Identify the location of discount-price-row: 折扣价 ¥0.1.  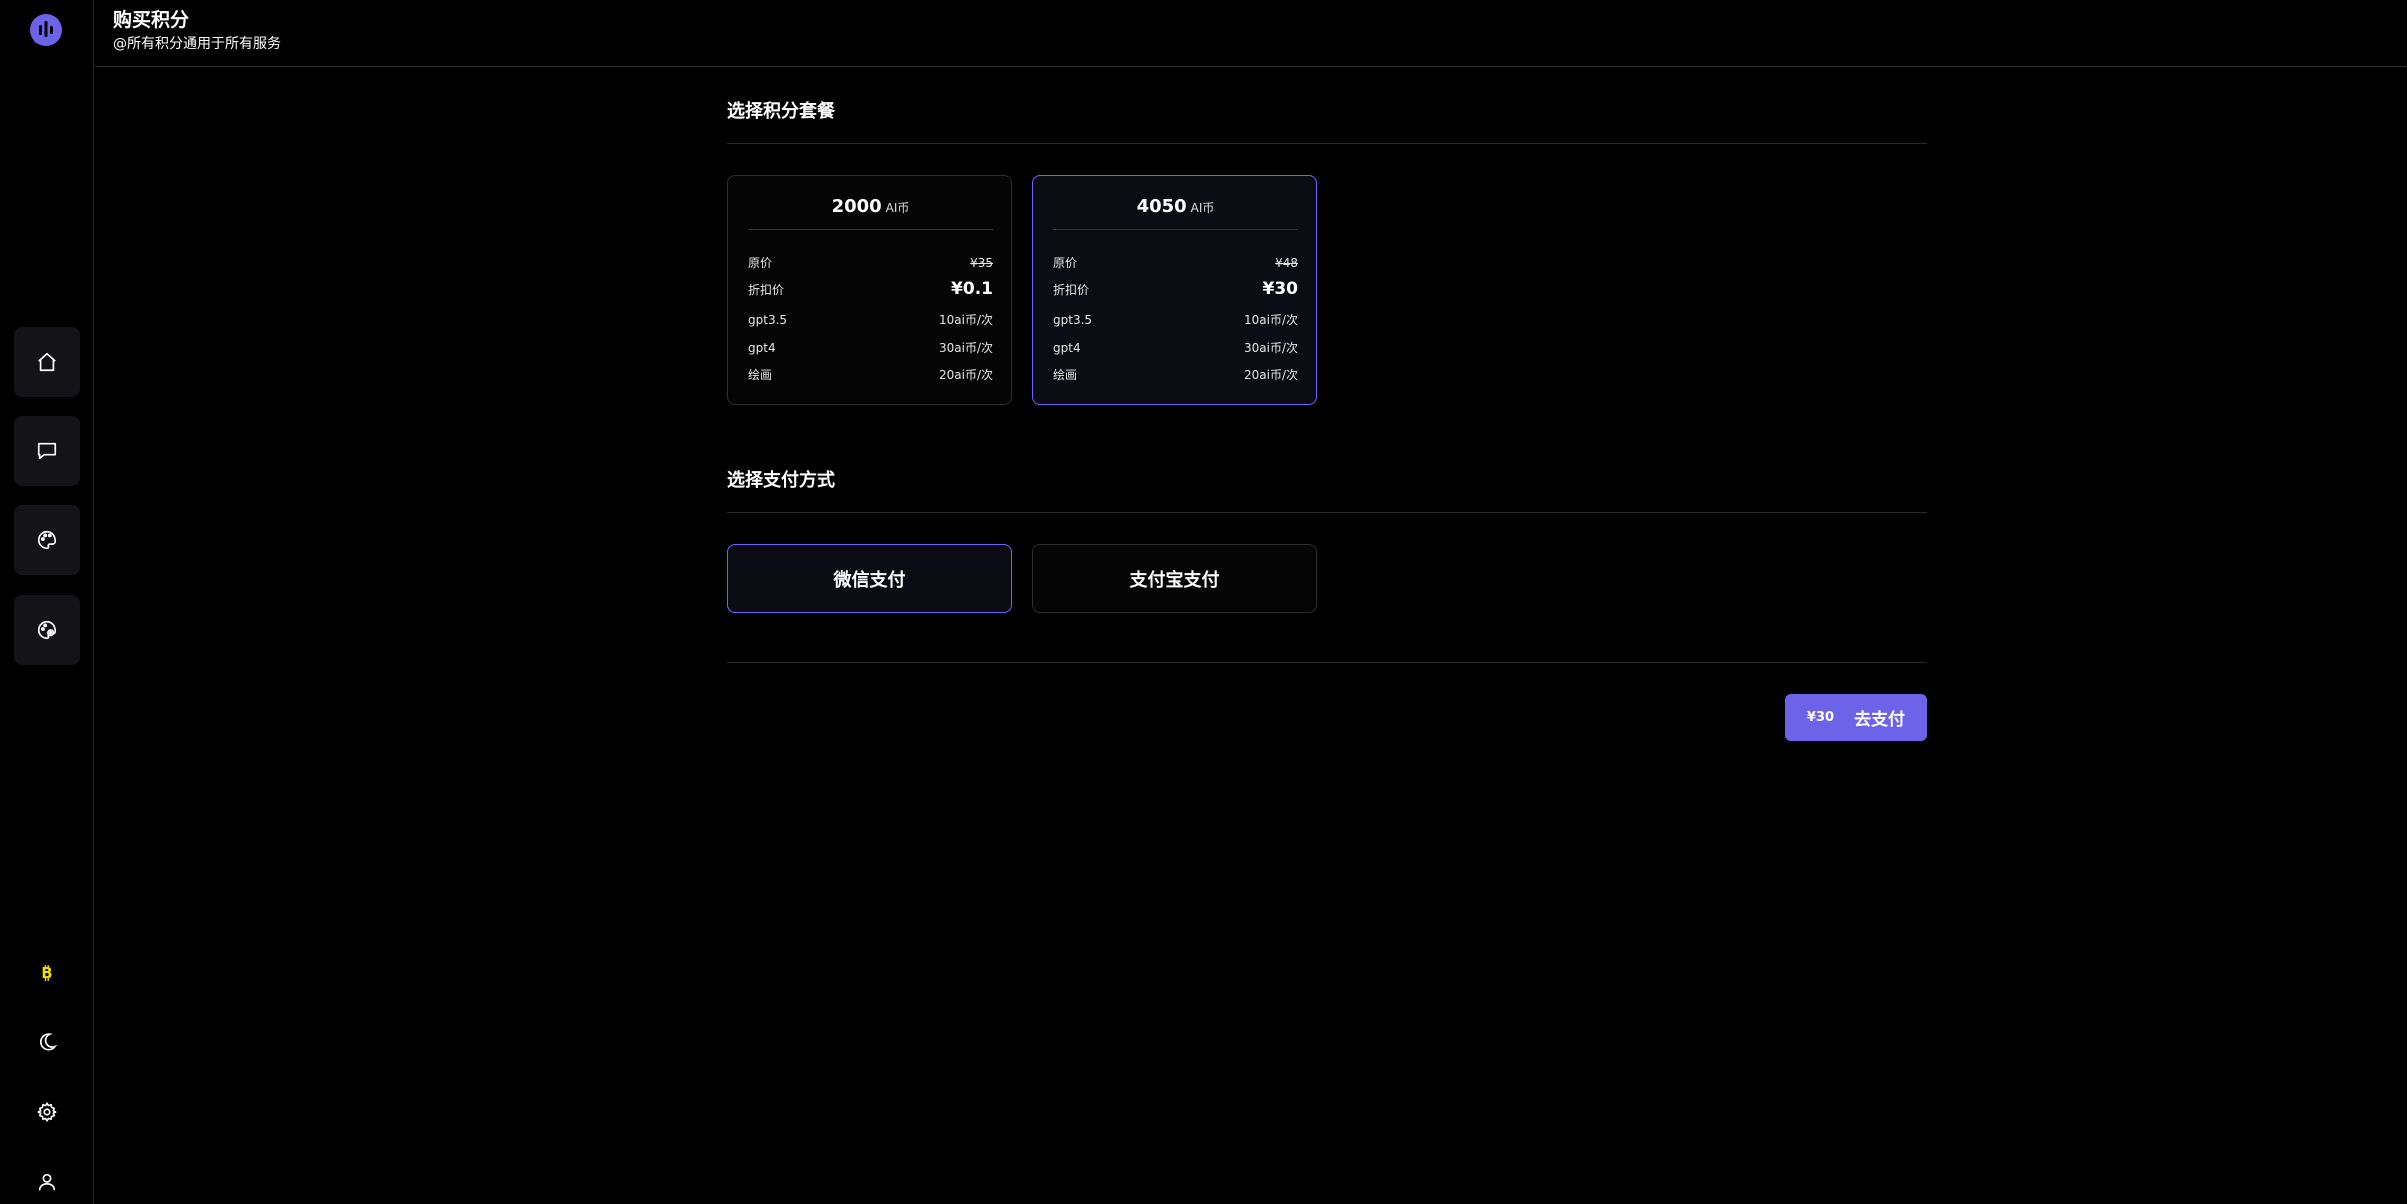
(870, 289).